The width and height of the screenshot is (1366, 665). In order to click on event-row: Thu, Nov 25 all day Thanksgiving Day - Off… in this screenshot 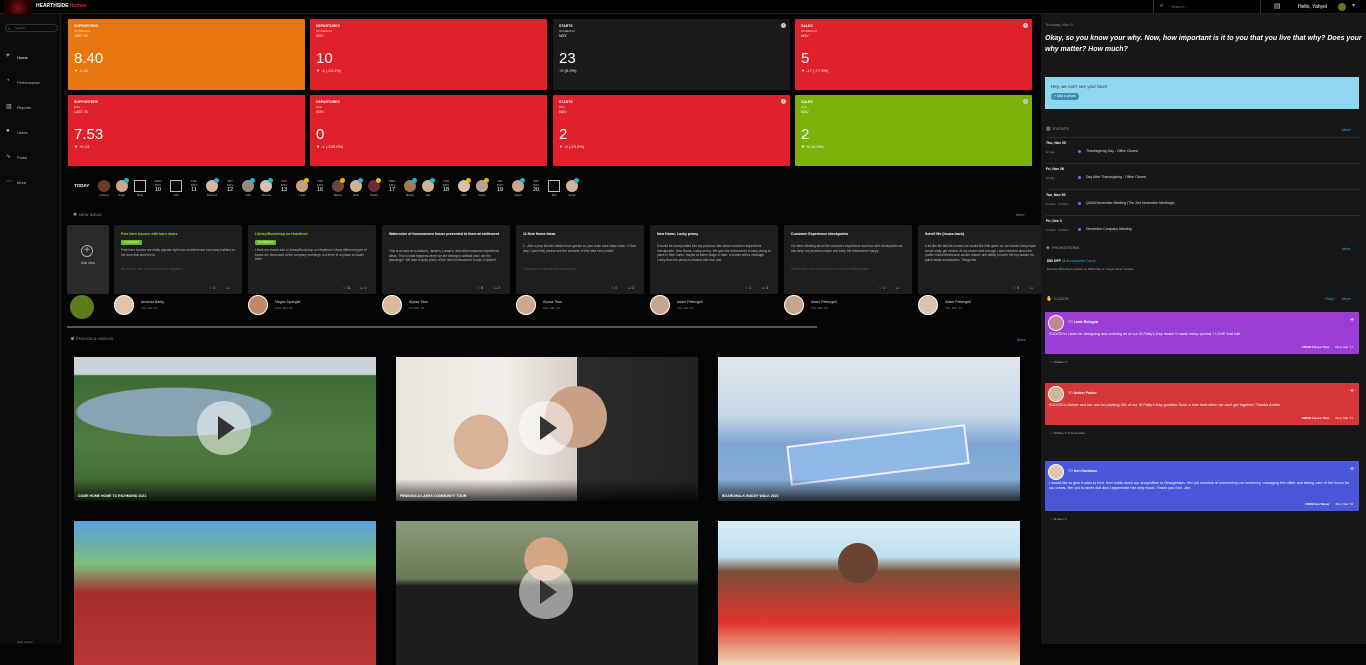, I will do `click(1203, 149)`.